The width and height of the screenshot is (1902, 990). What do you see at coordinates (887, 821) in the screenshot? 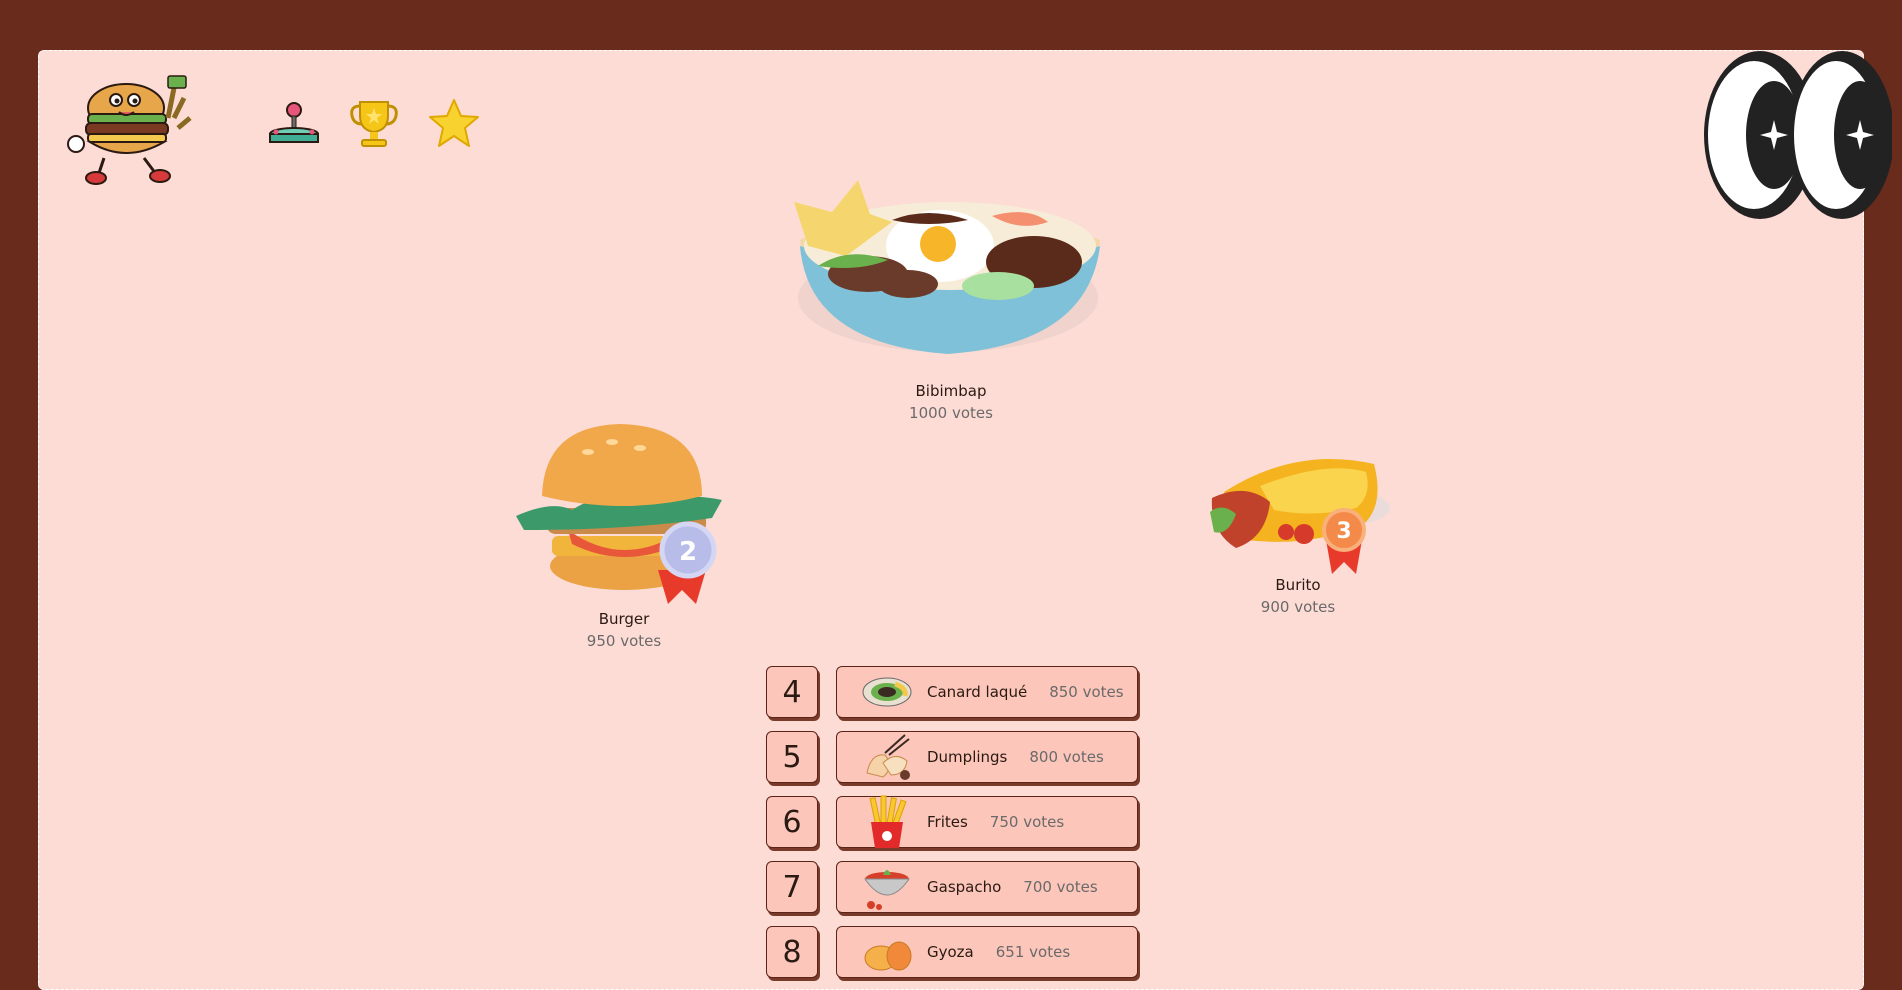
I see `fries-image` at bounding box center [887, 821].